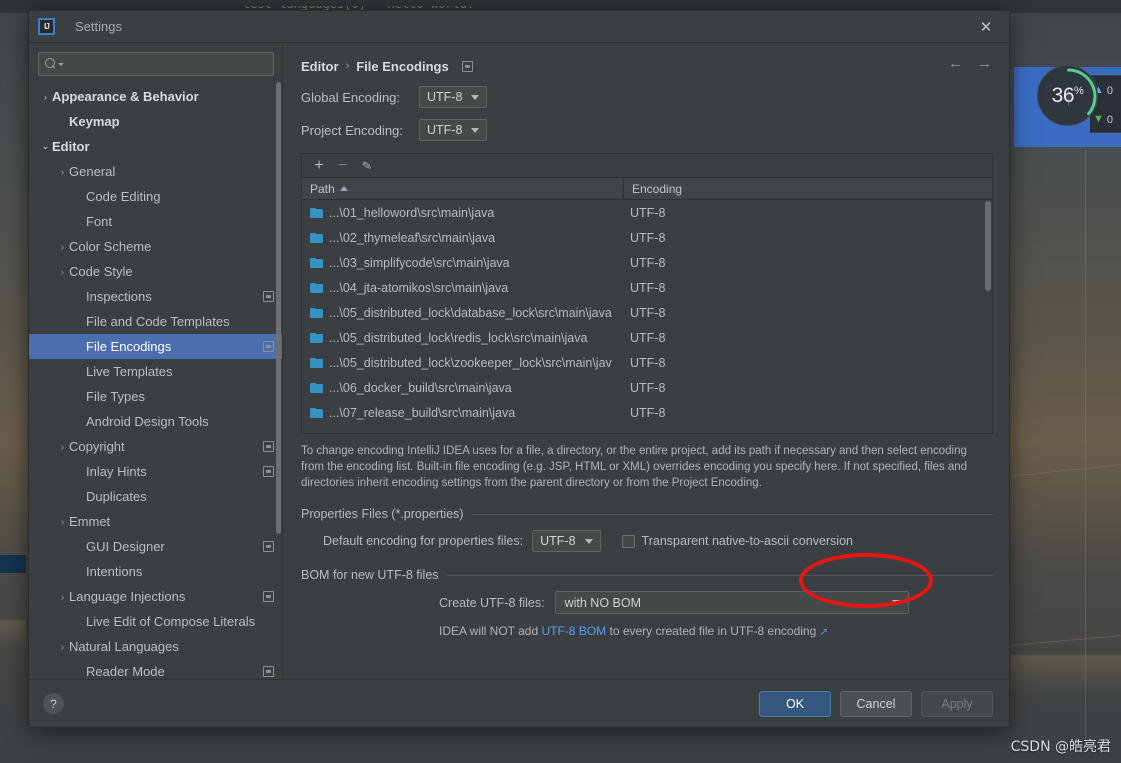 Image resolution: width=1121 pixels, height=763 pixels. Describe the element at coordinates (92, 171) in the screenshot. I see `sidebar-item-label: General` at that location.